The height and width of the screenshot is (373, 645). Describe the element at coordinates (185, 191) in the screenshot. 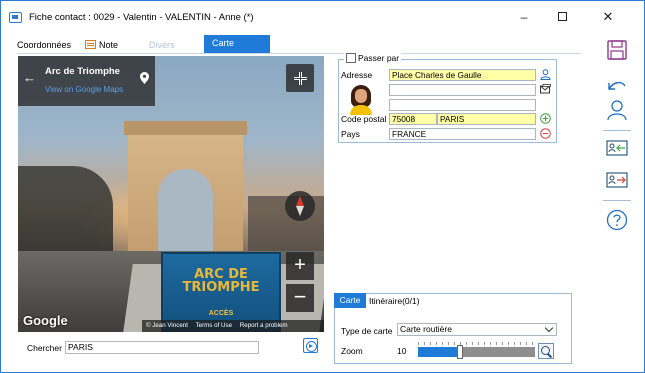

I see `arc-de-triomphe` at that location.